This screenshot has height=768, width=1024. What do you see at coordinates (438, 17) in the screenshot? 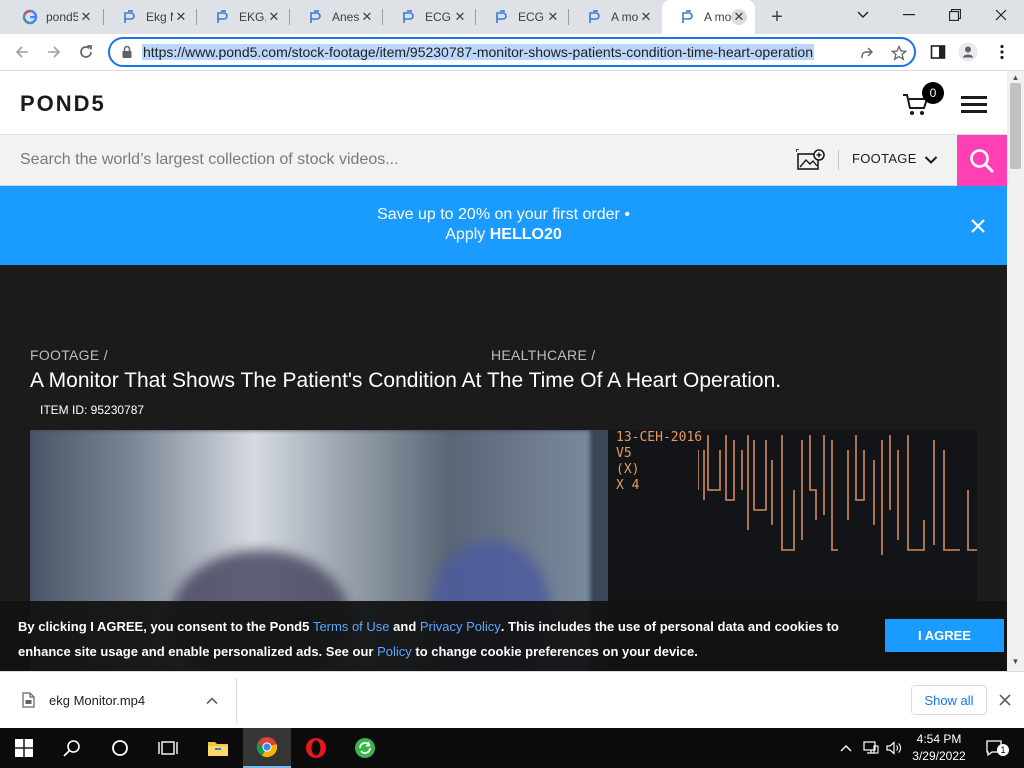
I see `tab-title: ECG r` at bounding box center [438, 17].